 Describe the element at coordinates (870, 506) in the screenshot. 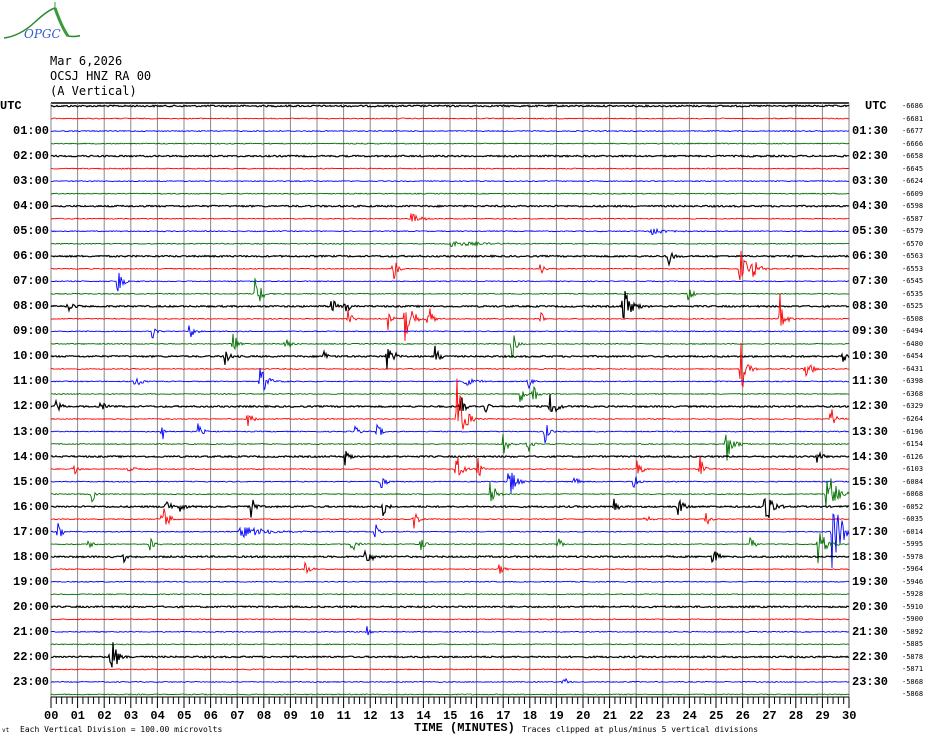

I see `right-time-label: 16:30` at that location.